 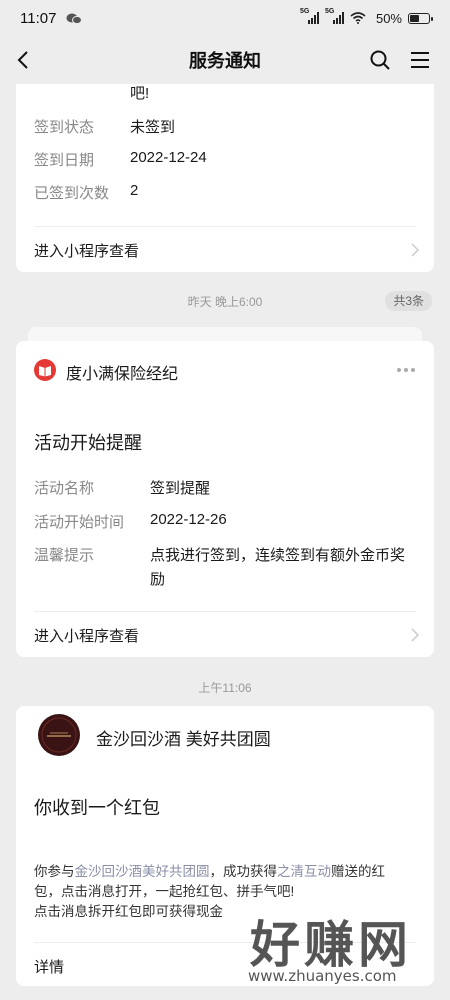 I want to click on field-row: 活动名称 签到提醒, so click(x=122, y=488).